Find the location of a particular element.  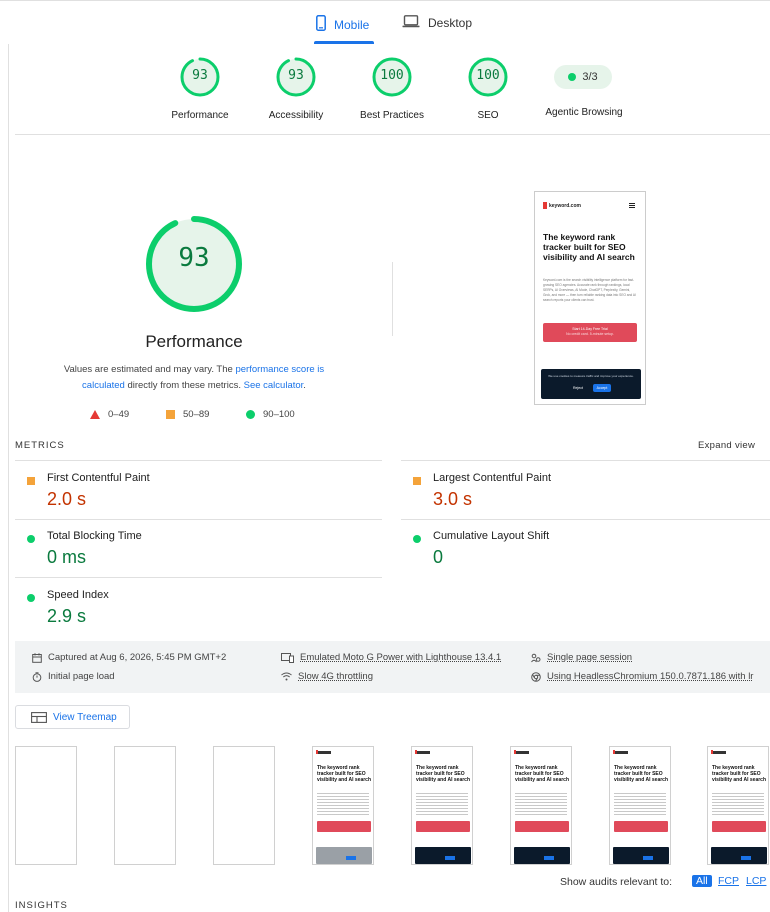

gauge-seo: 100 SEO is located at coordinates (488, 88).